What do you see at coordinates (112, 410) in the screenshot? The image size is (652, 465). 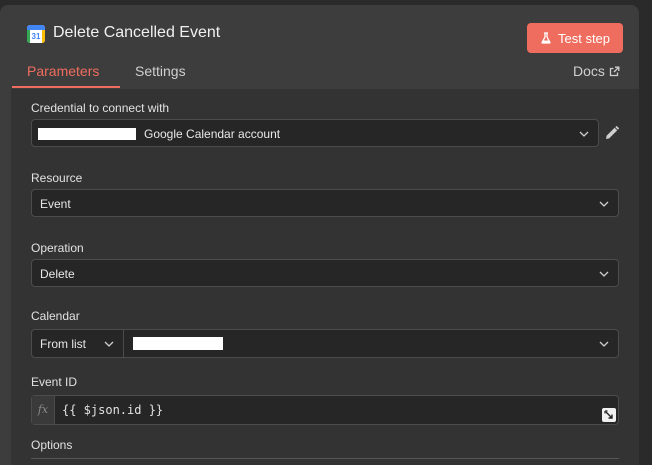 I see `event-id-expression: {{ $json.id }}` at bounding box center [112, 410].